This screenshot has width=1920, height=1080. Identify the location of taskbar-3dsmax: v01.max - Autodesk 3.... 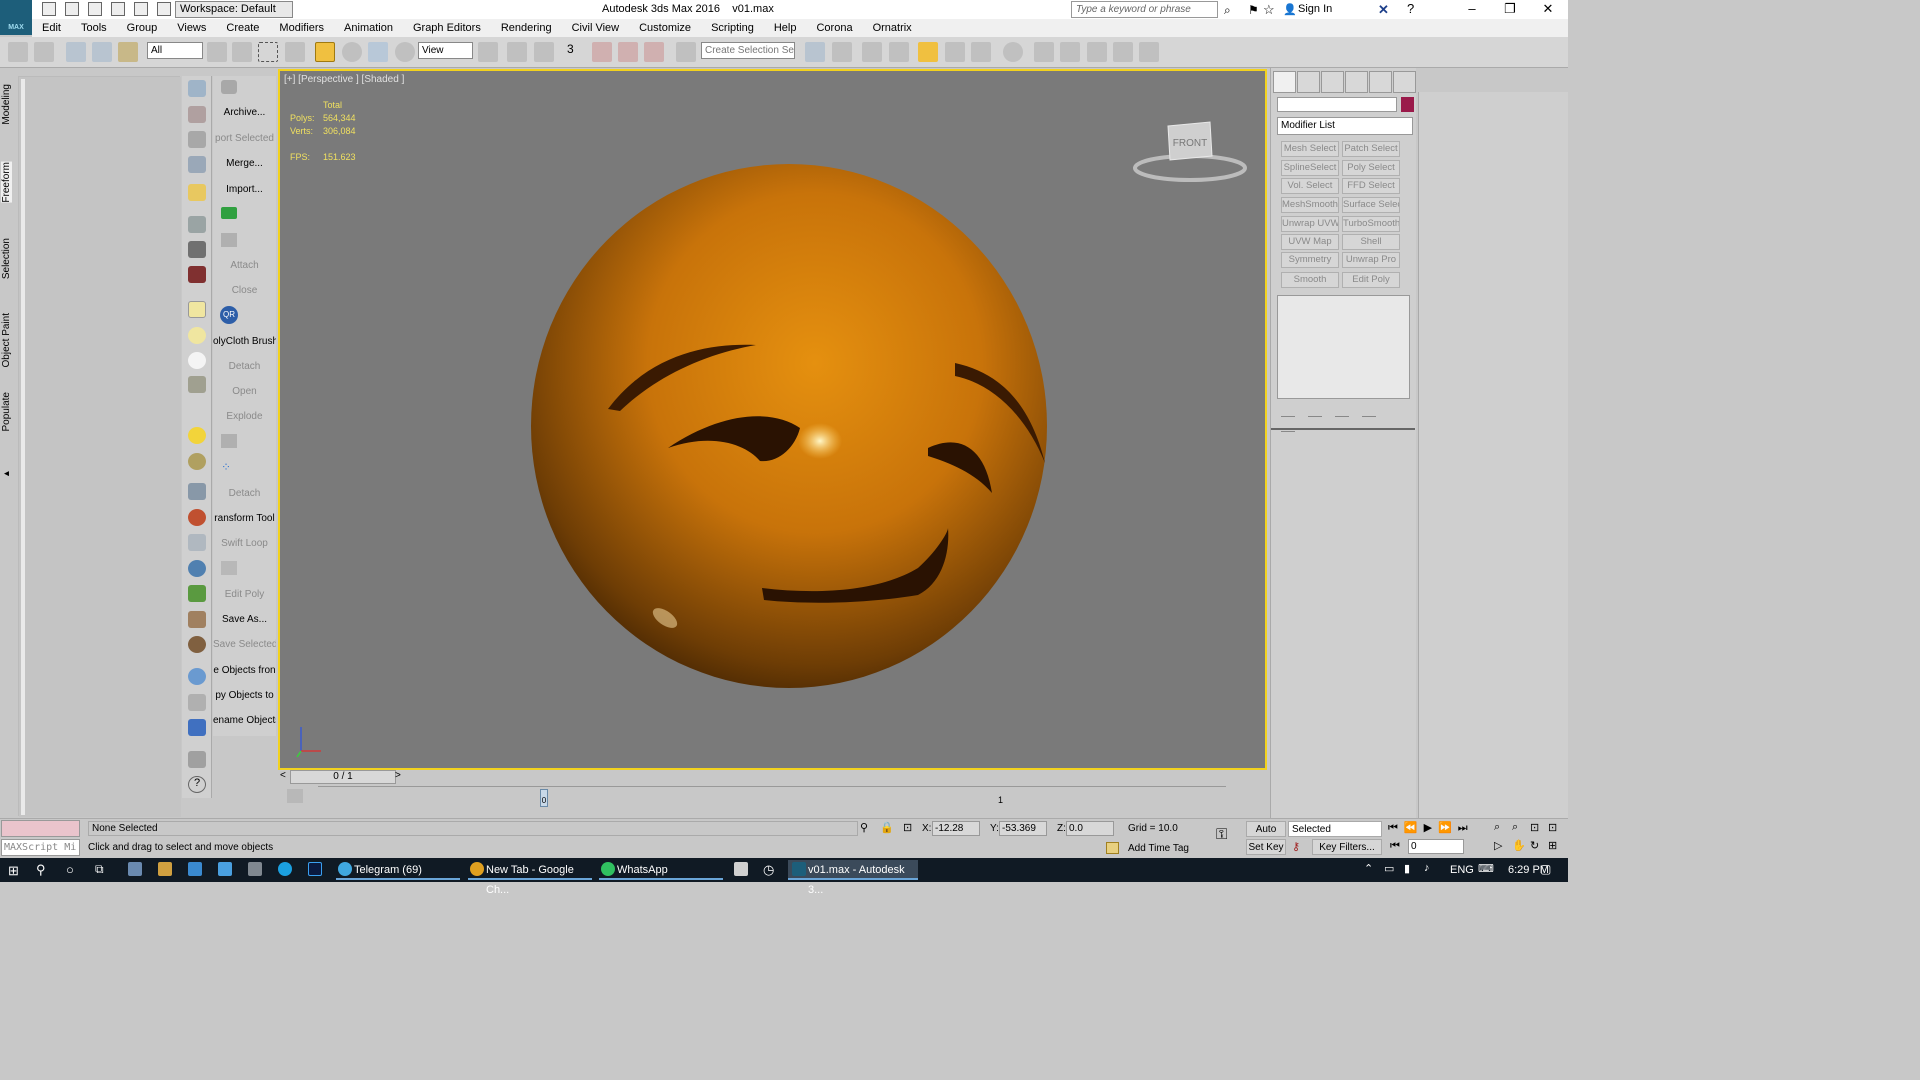
(853, 878).